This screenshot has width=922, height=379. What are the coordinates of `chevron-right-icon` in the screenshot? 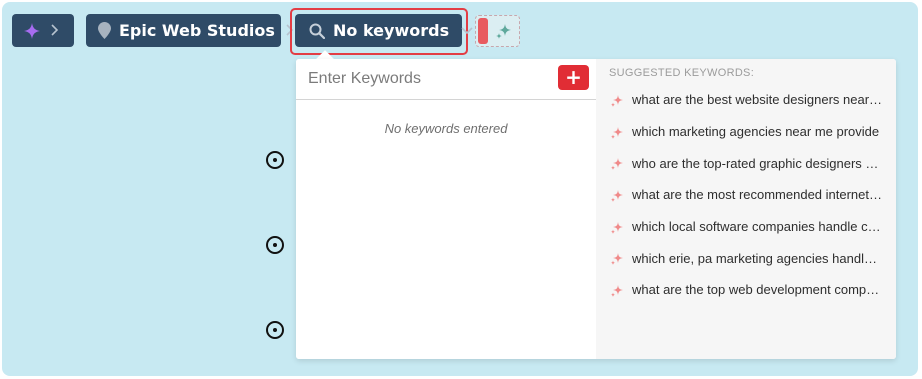 It's located at (54, 30).